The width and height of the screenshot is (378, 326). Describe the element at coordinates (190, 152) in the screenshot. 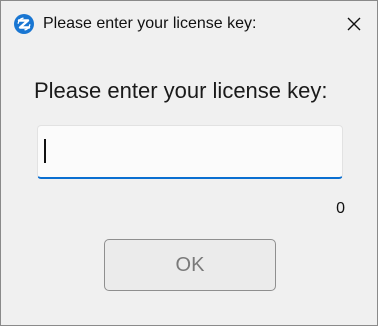

I see `license-key-input` at that location.